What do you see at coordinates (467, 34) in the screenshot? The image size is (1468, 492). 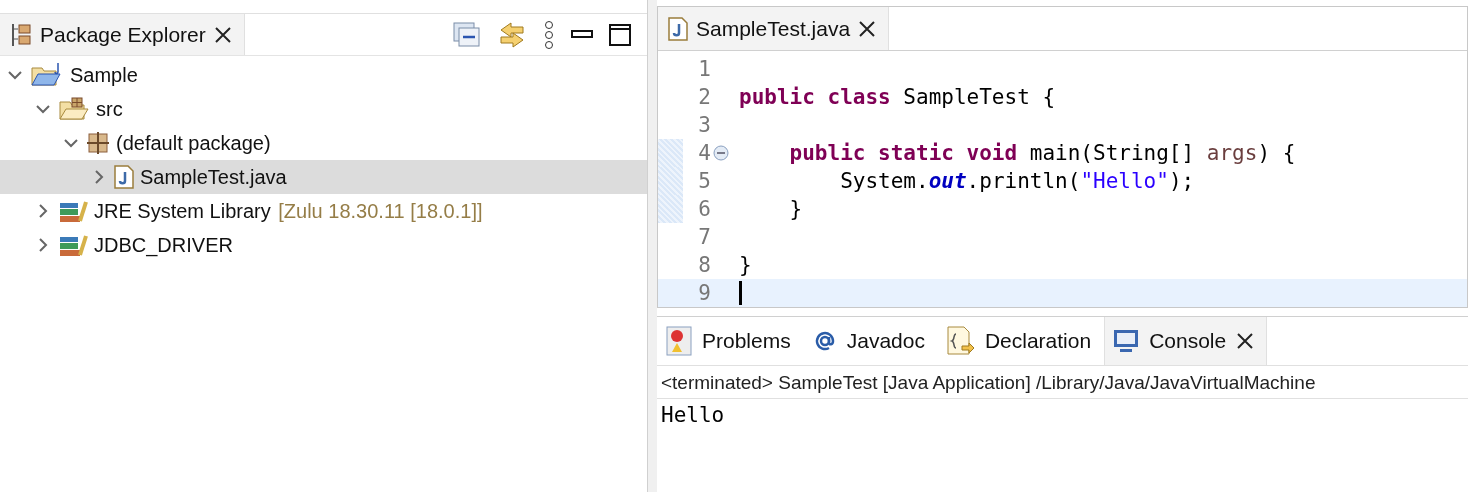 I see `collapse-all-icon` at bounding box center [467, 34].